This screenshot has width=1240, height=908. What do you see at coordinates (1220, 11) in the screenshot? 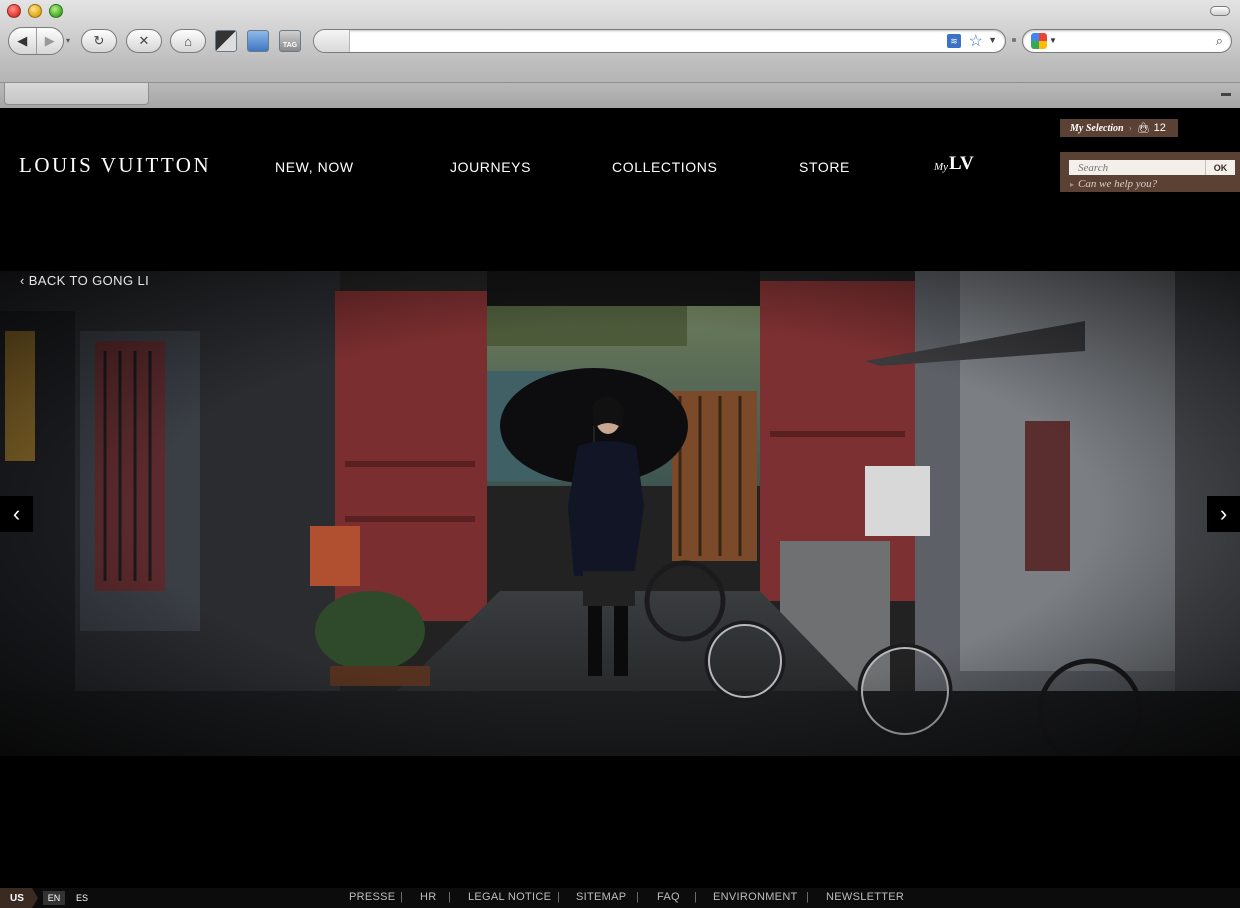
I see `toolbar-toggle-button` at bounding box center [1220, 11].